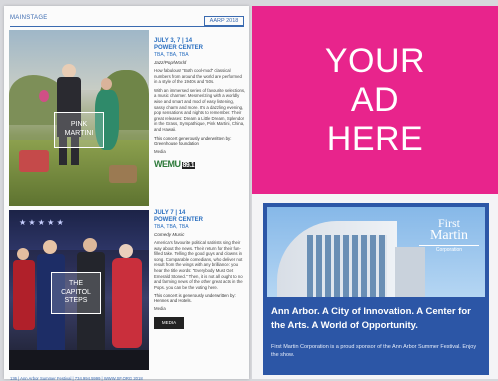 The image size is (498, 381). I want to click on media-sponsor-logo: MEDIA, so click(169, 323).